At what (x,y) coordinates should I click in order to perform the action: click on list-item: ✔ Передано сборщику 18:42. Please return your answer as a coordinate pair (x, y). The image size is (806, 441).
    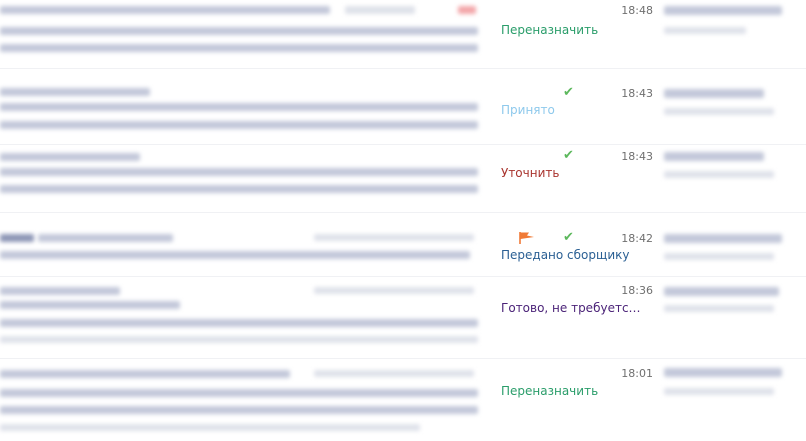
    Looking at the image, I should click on (403, 248).